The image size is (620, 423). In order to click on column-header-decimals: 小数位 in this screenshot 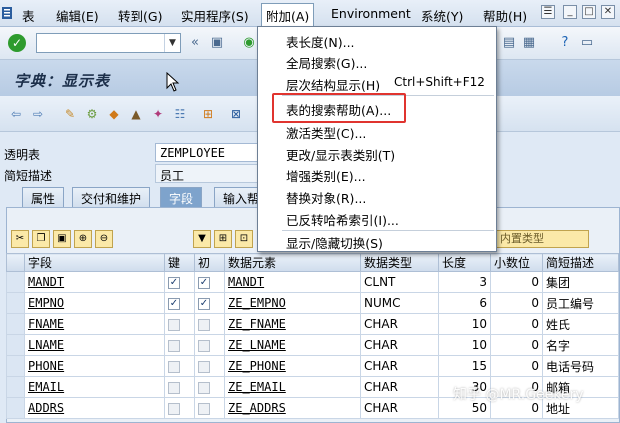, I will do `click(516, 262)`.